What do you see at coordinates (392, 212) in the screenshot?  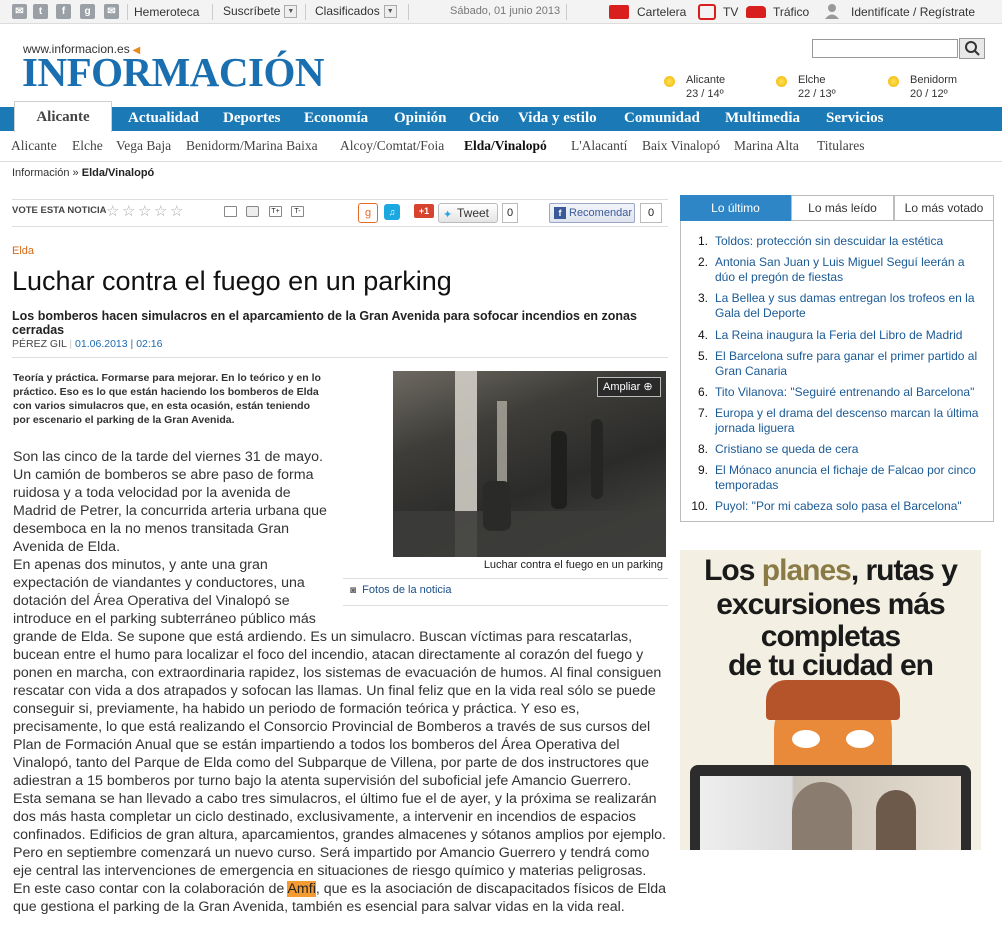 I see `meneame-icon: ♫` at bounding box center [392, 212].